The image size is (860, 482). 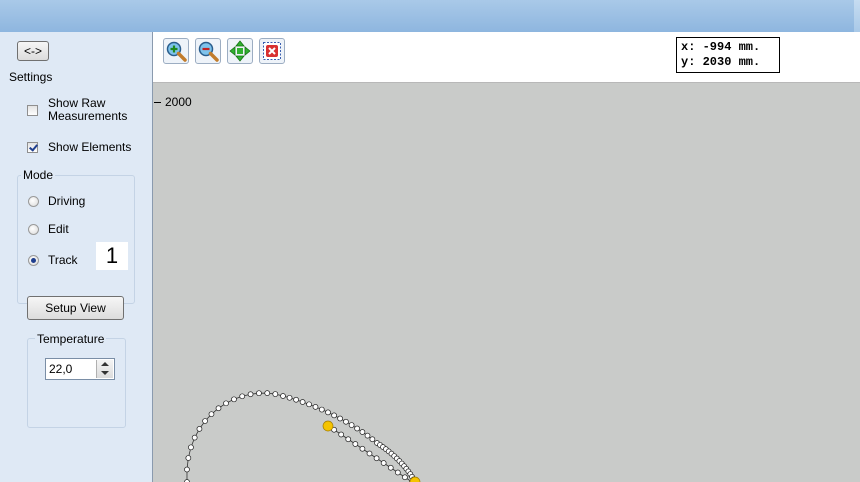 I want to click on temperature-legend: Temperature, so click(x=71, y=339).